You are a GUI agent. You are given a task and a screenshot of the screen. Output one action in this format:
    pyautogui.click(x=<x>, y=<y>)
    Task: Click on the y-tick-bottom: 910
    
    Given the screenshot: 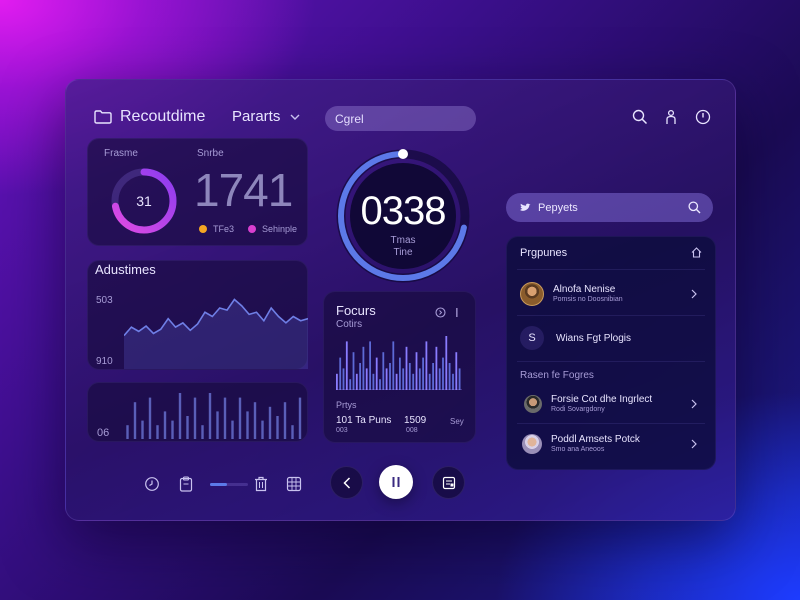 What is the action you would take?
    pyautogui.click(x=104, y=361)
    